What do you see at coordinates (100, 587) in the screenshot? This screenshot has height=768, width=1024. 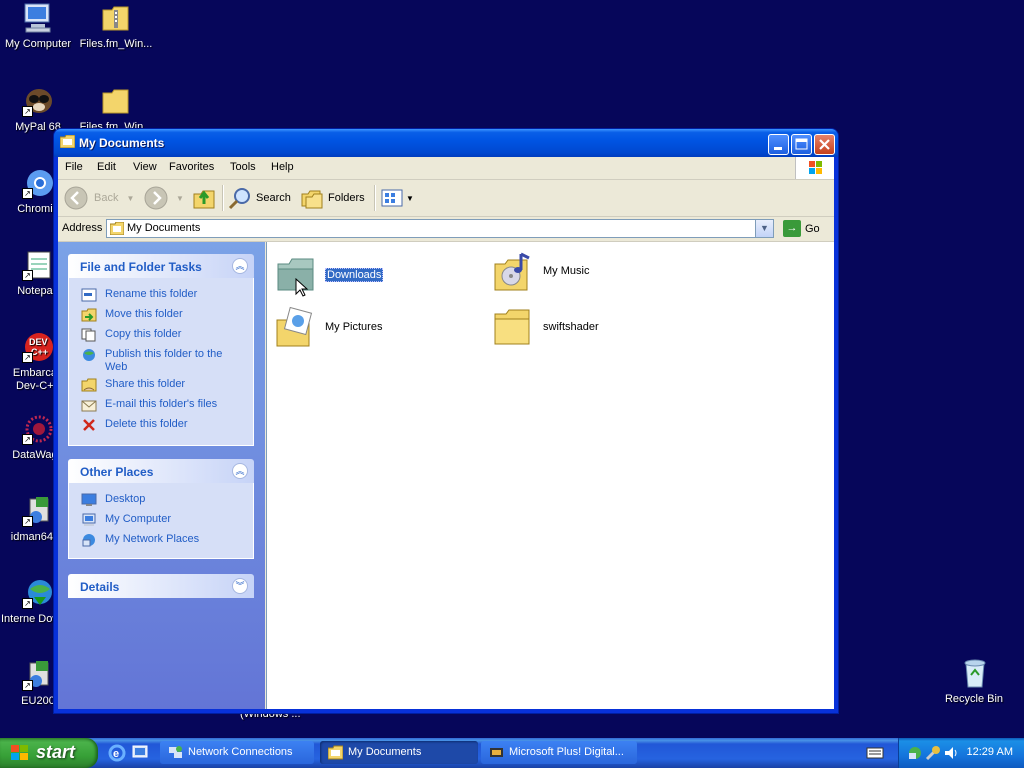 I see `section-title: Details` at bounding box center [100, 587].